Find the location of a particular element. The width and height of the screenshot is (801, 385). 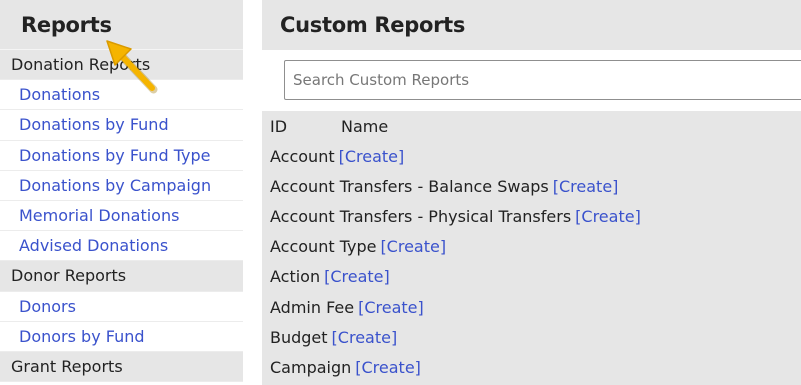

sidebar-title: Reports is located at coordinates (66, 24).